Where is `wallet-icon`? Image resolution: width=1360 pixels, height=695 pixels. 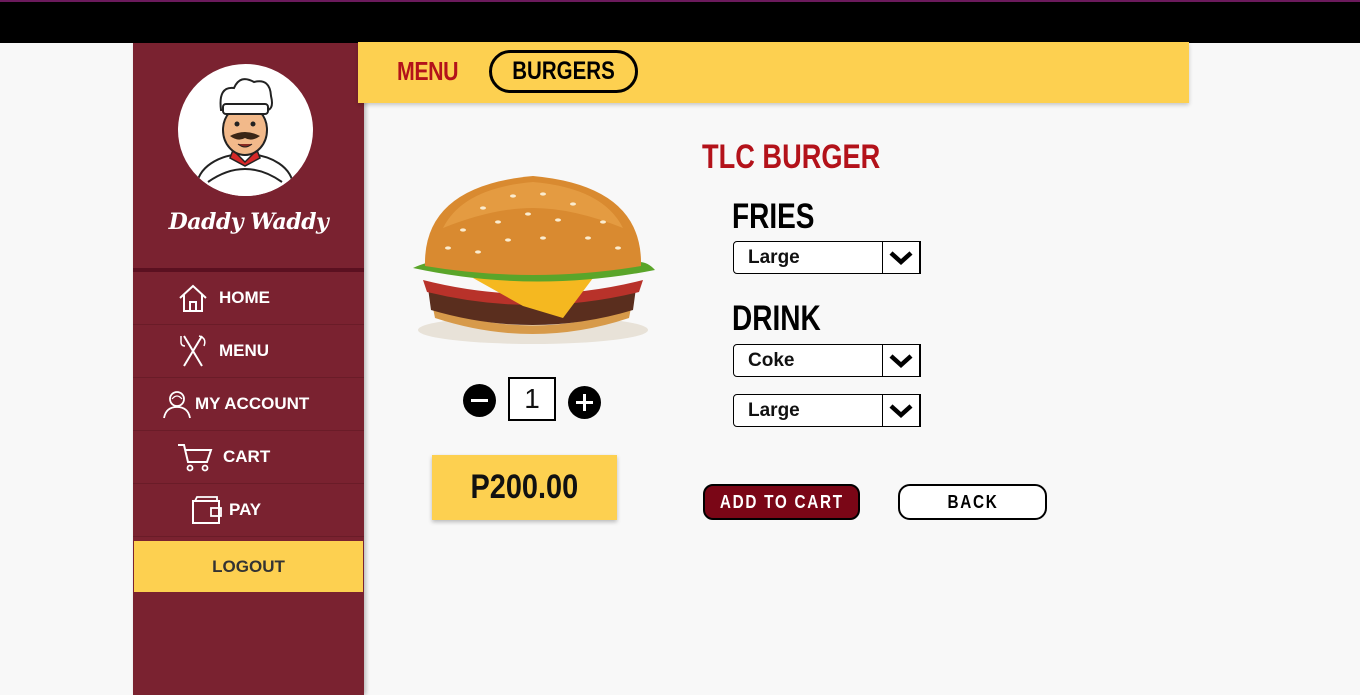
wallet-icon is located at coordinates (207, 510).